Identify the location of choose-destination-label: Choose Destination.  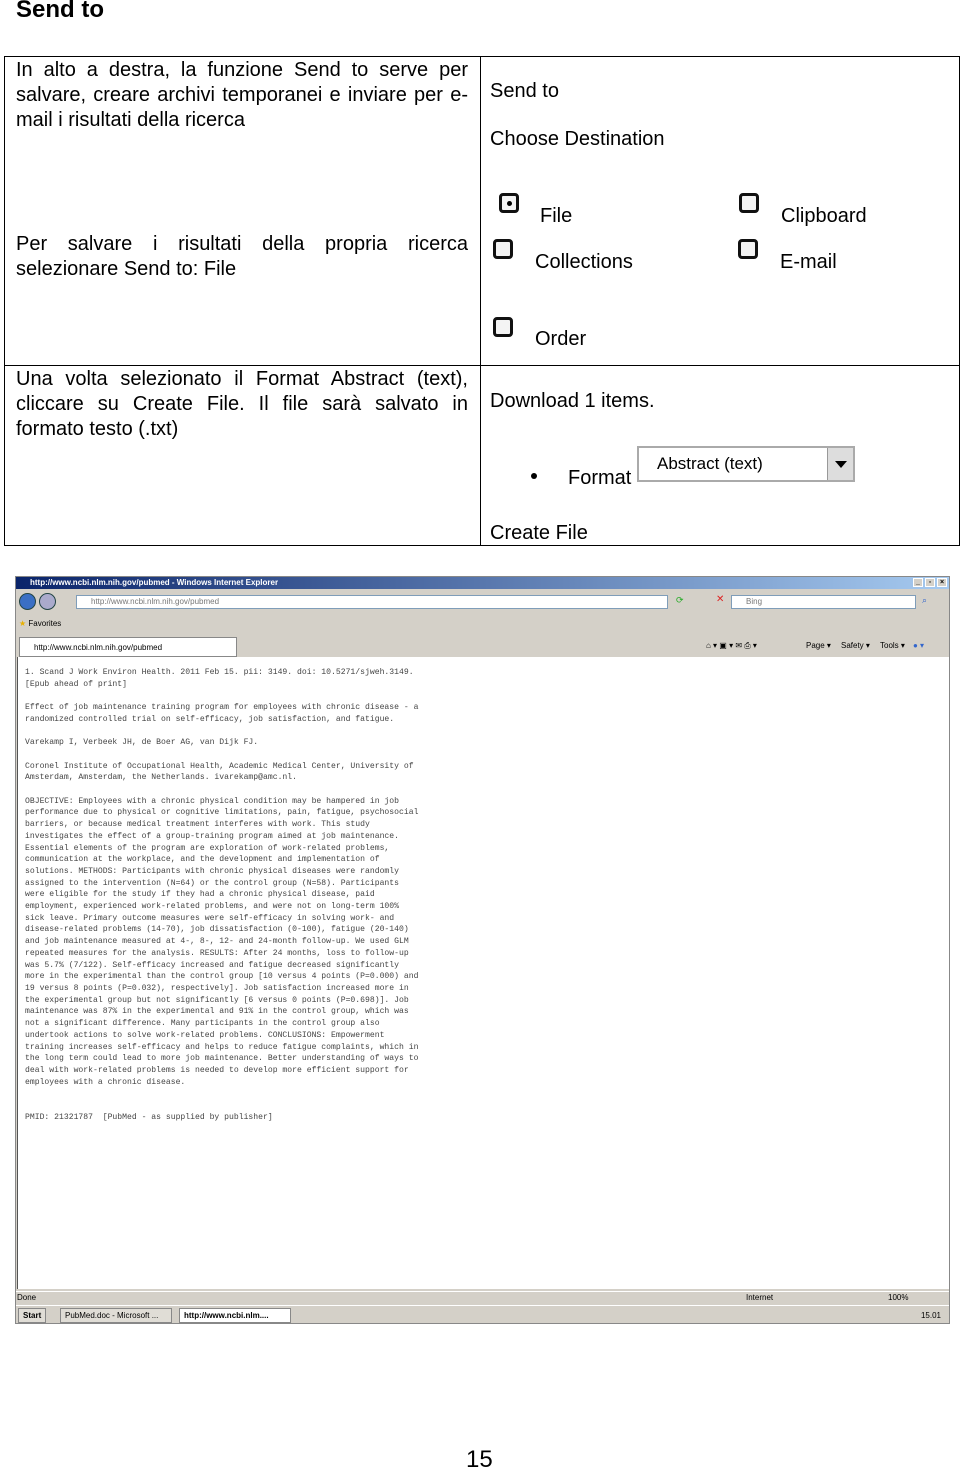
(577, 139).